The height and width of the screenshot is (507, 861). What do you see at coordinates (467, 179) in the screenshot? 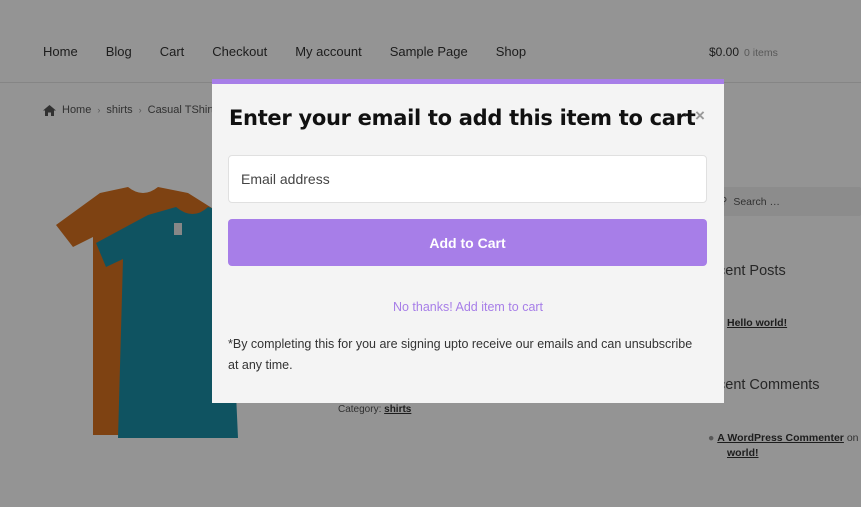
I see `email-field` at bounding box center [467, 179].